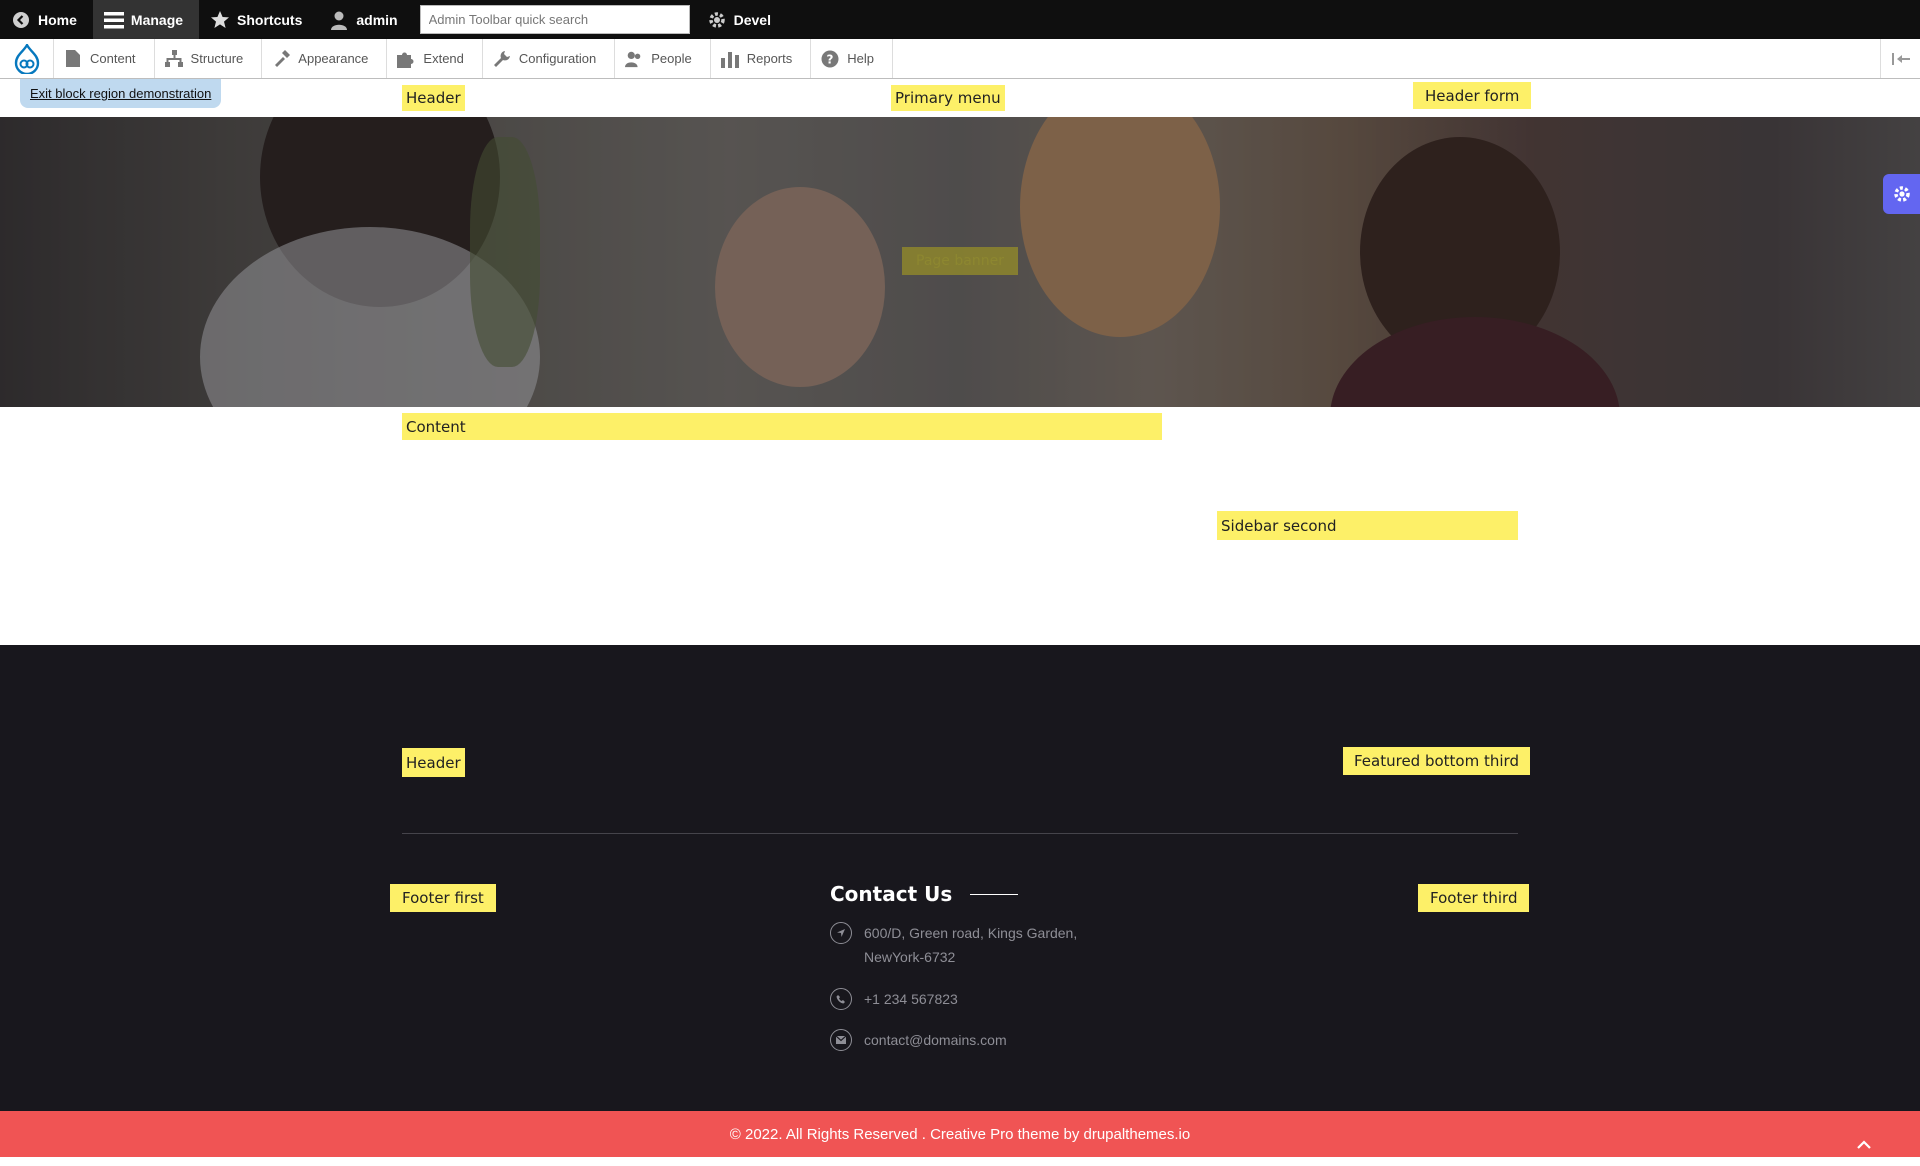  I want to click on region-label-header: Header, so click(433, 98).